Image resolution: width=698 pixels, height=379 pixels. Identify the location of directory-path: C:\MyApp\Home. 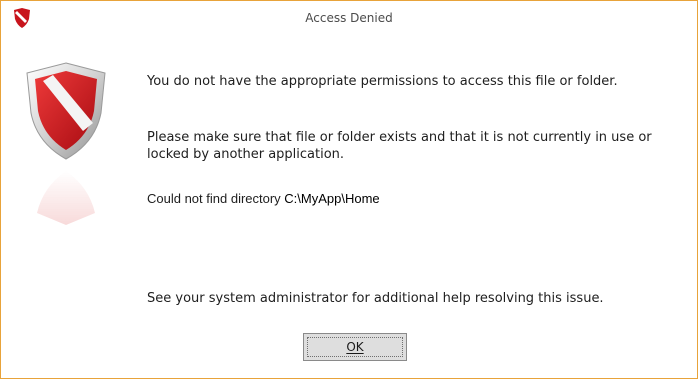
(332, 198).